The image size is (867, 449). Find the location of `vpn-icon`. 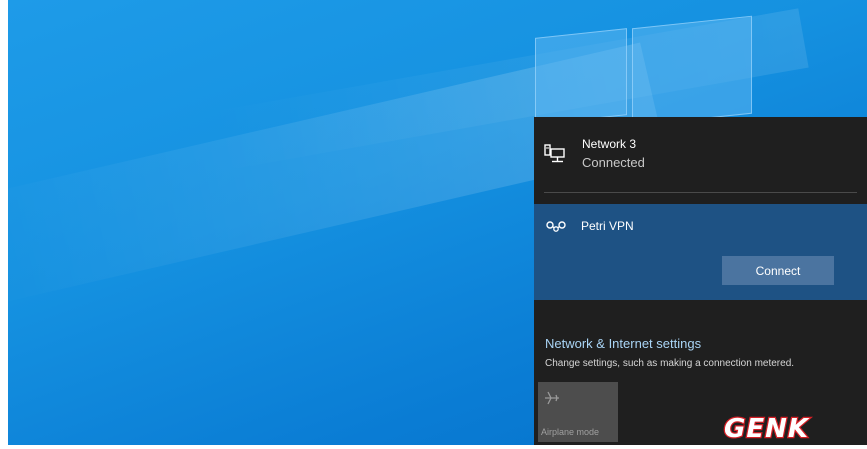

vpn-icon is located at coordinates (556, 226).